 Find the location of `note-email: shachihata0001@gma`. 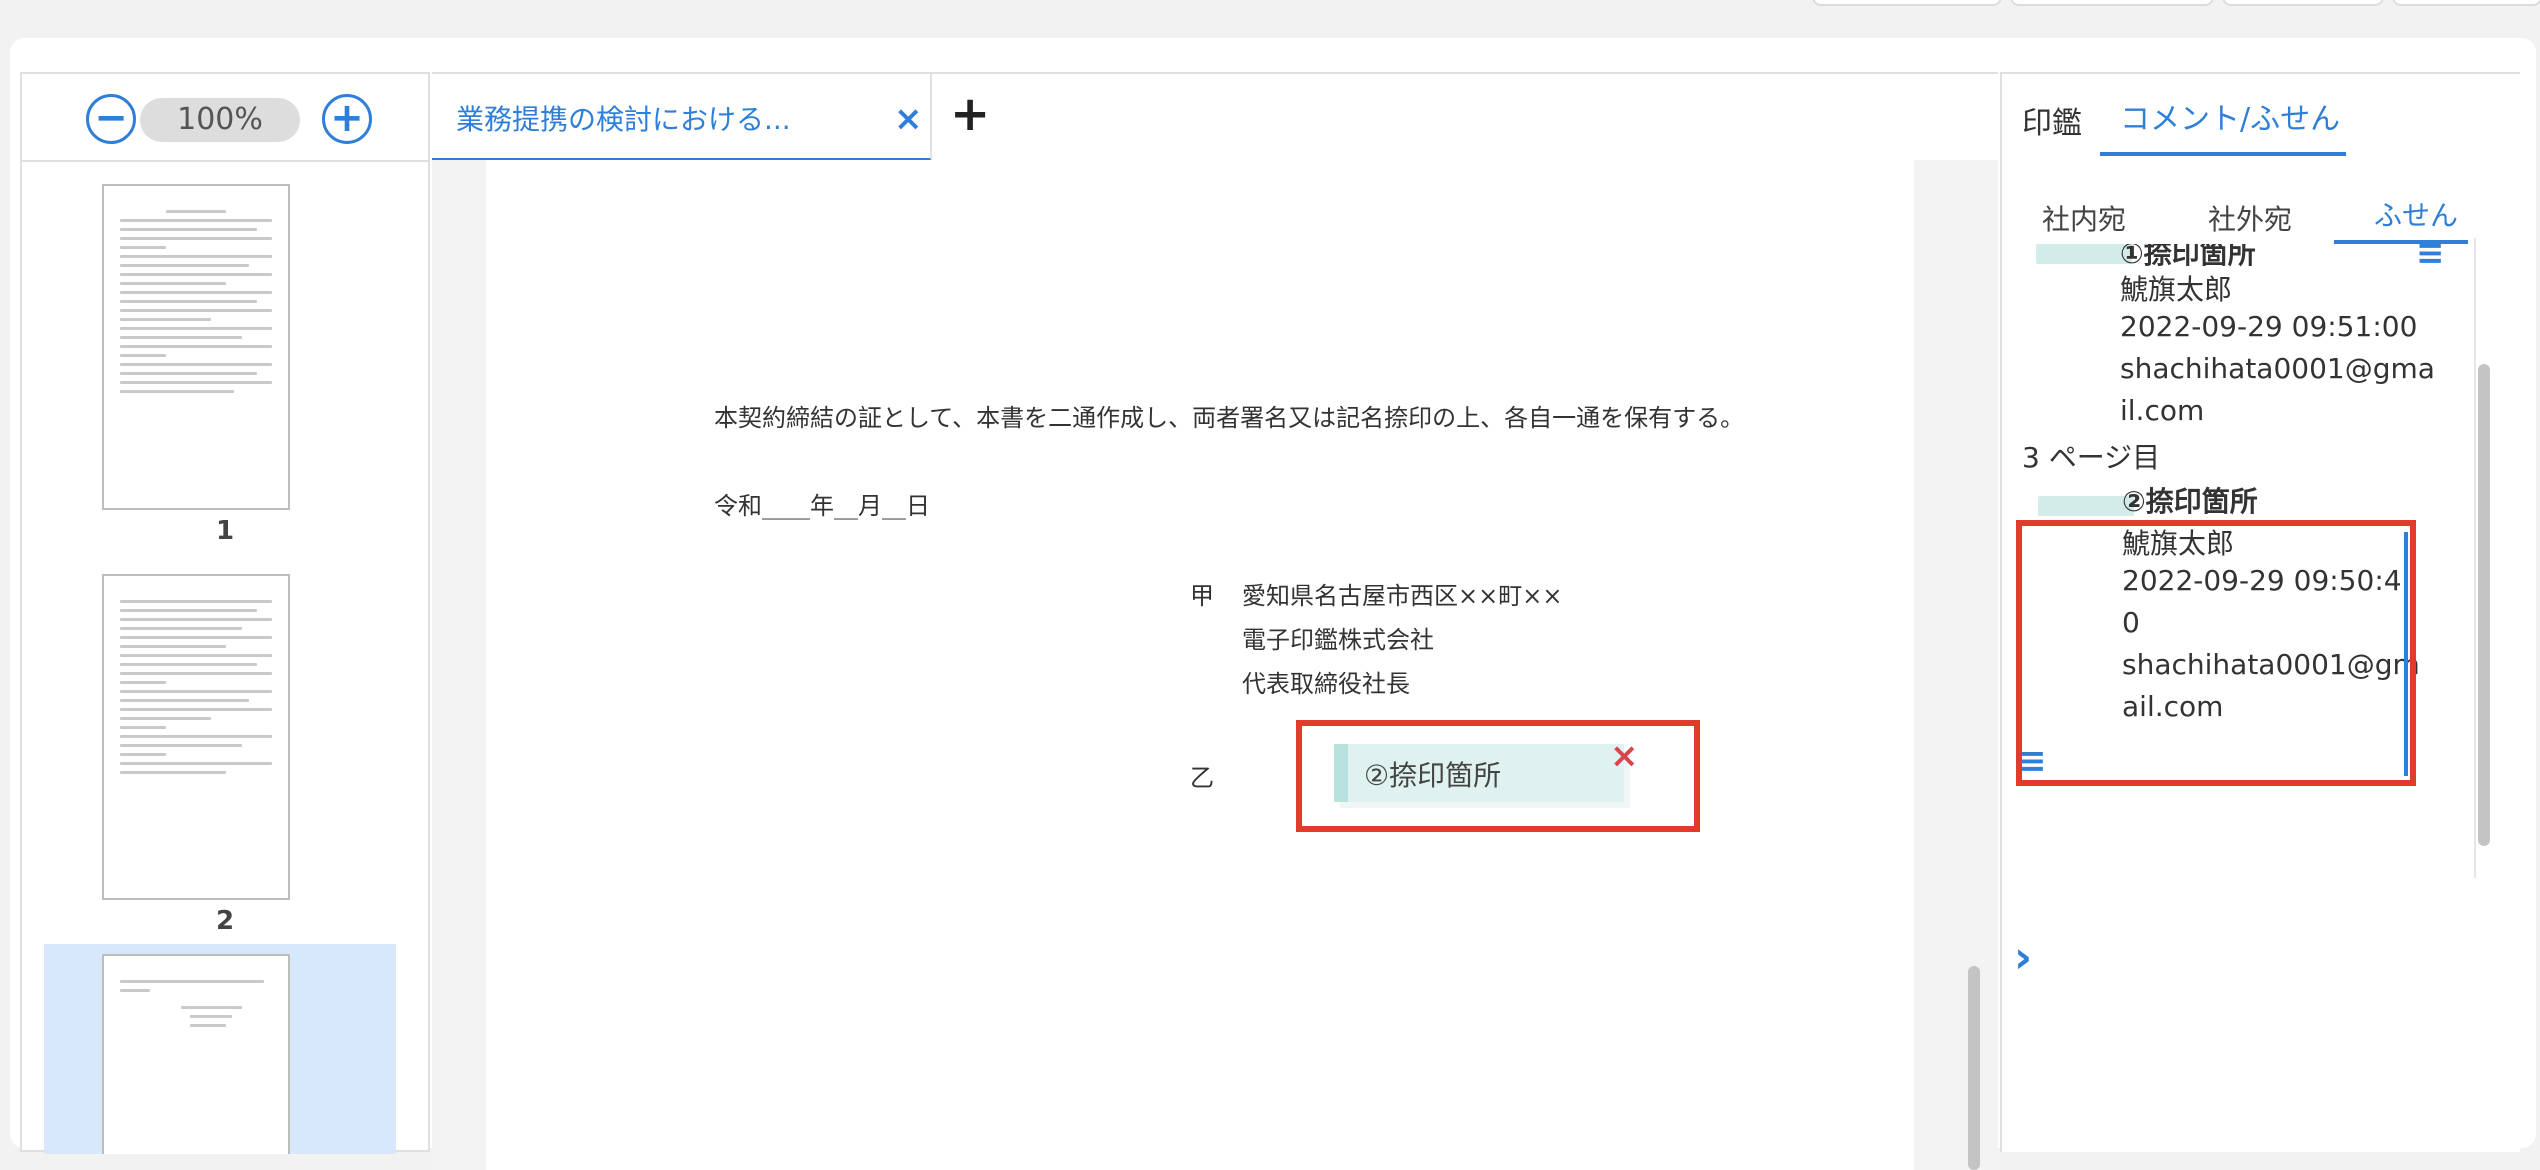

note-email: shachihata0001@gma is located at coordinates (2277, 368).